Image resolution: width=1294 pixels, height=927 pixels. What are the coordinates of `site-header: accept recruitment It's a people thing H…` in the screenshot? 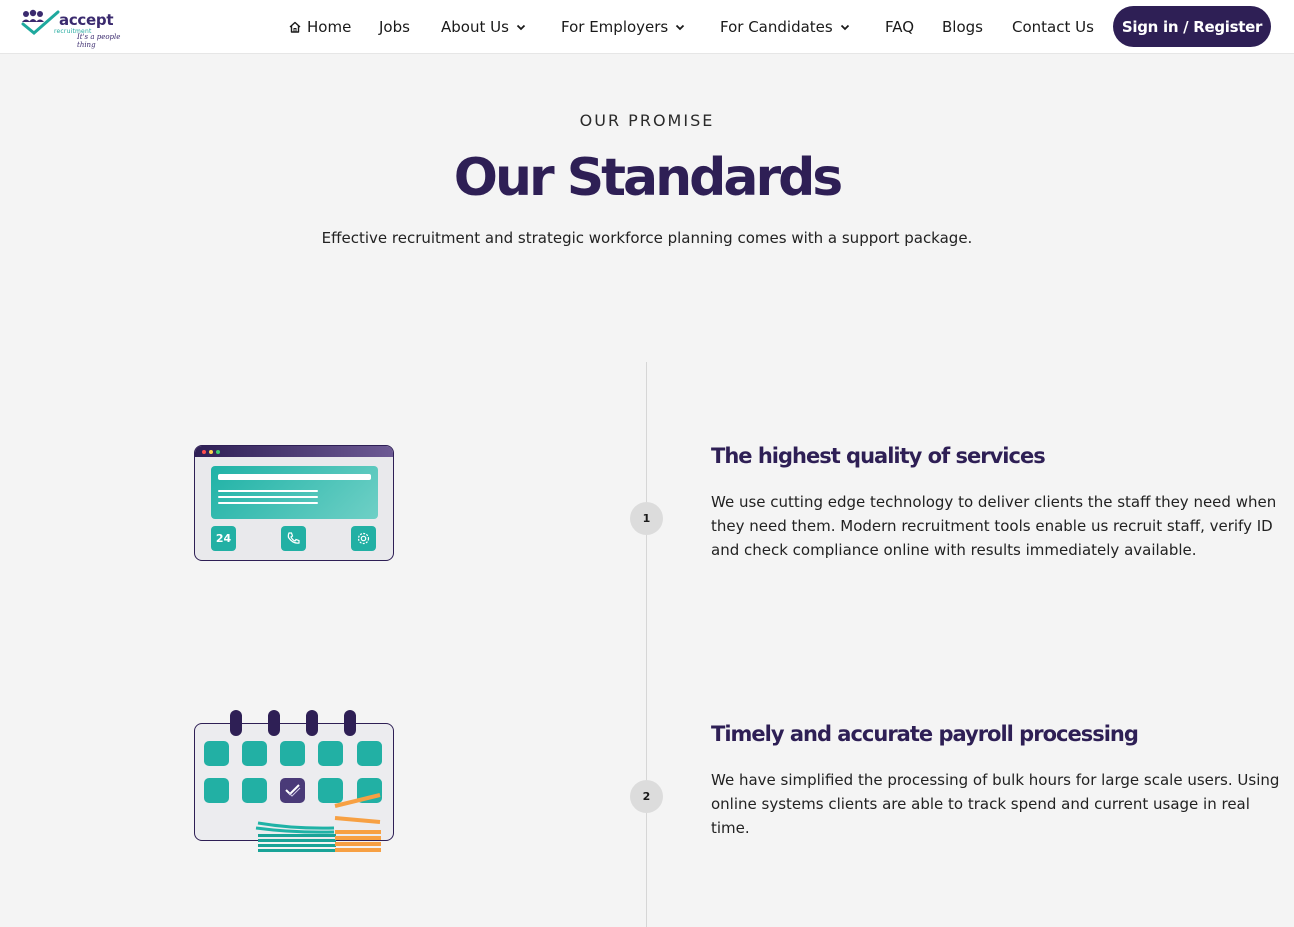 It's located at (647, 27).